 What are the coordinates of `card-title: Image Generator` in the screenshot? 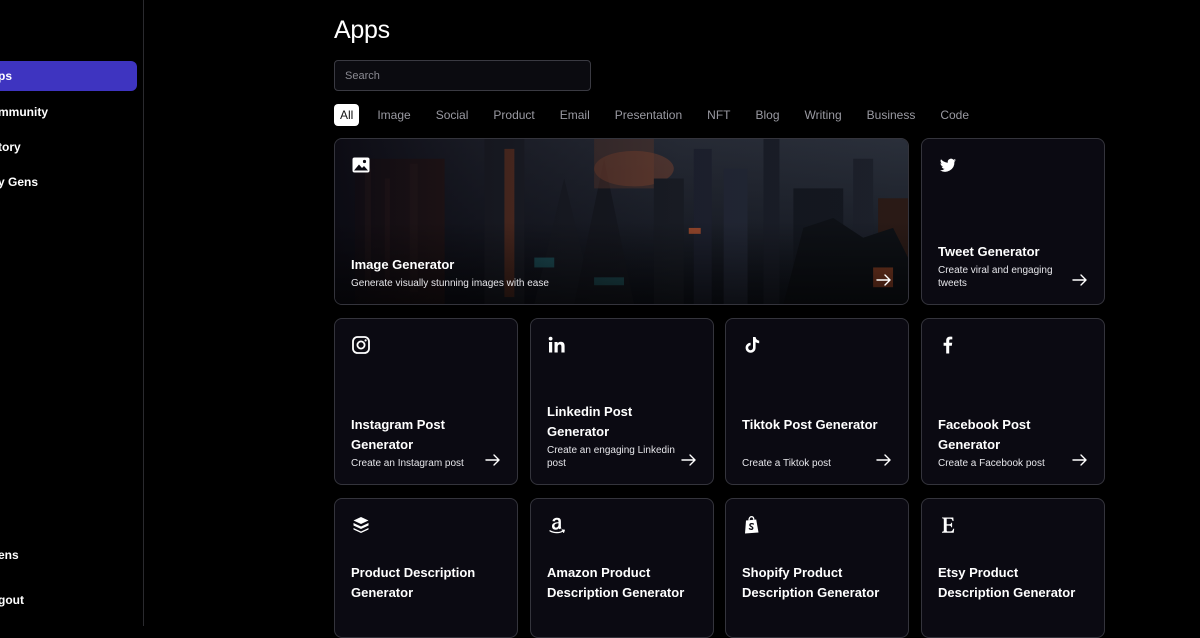 It's located at (403, 264).